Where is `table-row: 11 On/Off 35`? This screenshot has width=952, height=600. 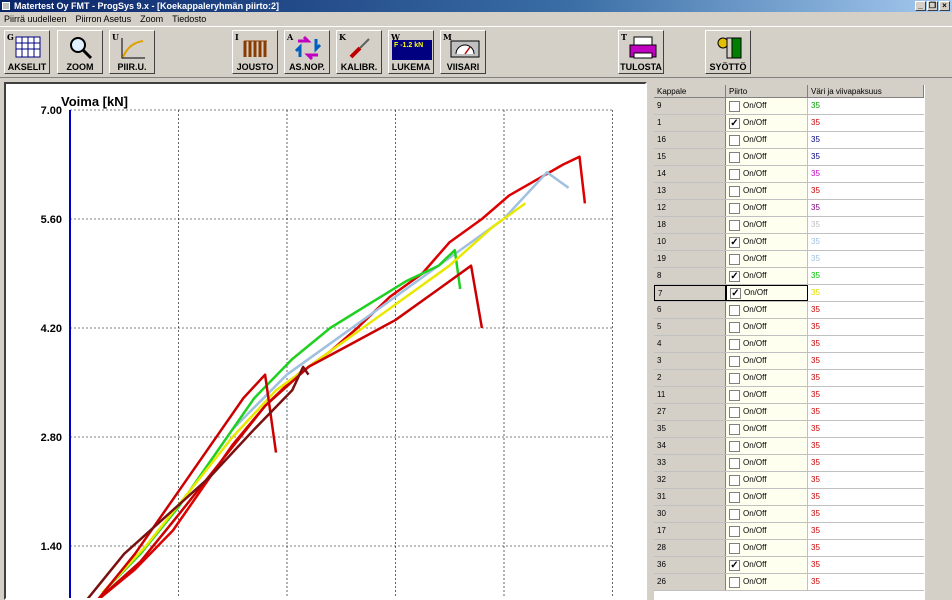
table-row: 11 On/Off 35 is located at coordinates (789, 395).